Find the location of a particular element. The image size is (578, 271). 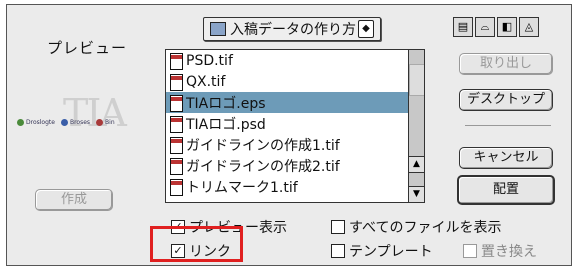

template-checkbox: テンプレート is located at coordinates (382, 251).